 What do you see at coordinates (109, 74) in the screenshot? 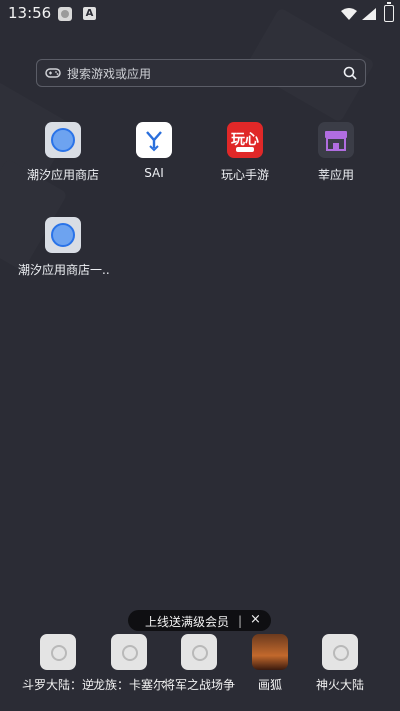
I see `search-placeholder: 搜索游戏或应用` at bounding box center [109, 74].